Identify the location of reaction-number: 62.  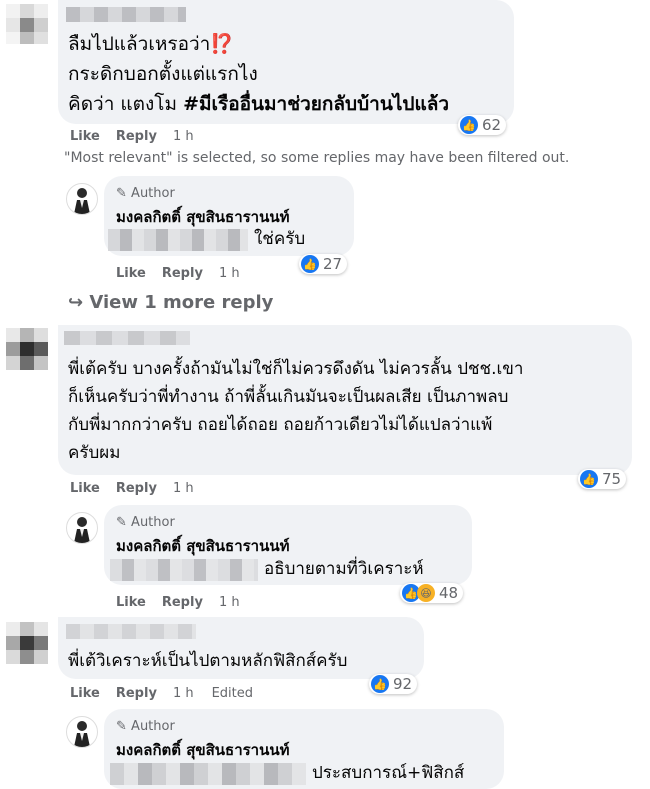
(492, 125).